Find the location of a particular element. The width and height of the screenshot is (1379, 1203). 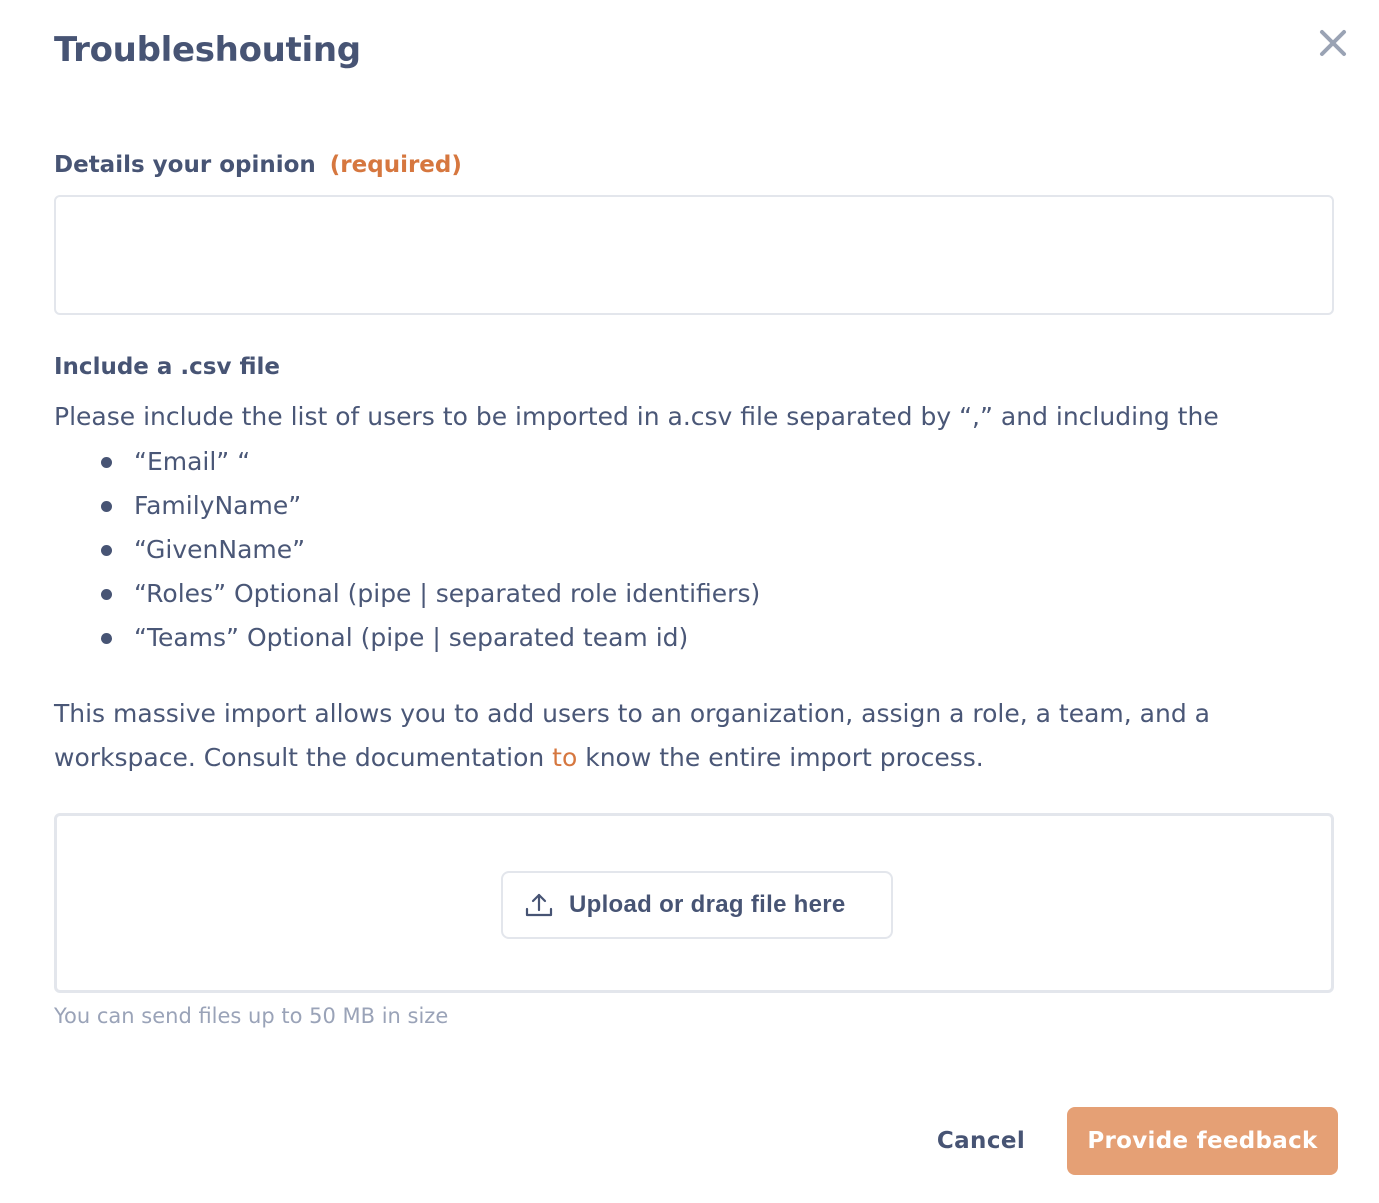

file-size-hint: You can send files up to 50 MB in size is located at coordinates (251, 1016).